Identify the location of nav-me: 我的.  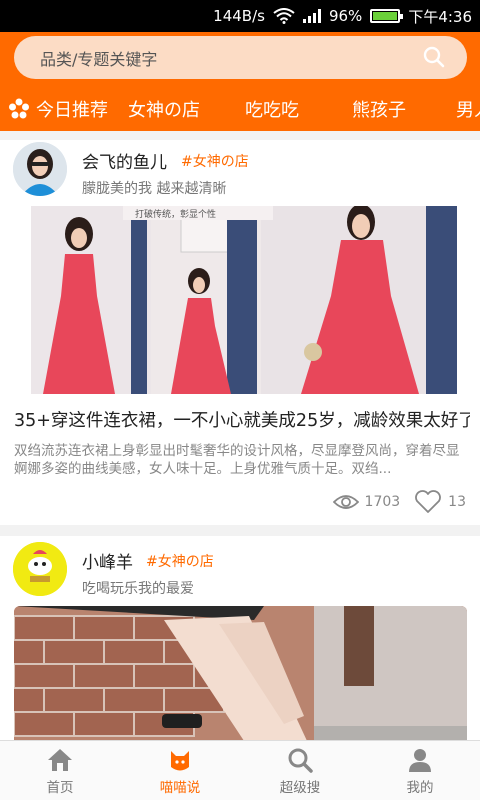
(420, 770).